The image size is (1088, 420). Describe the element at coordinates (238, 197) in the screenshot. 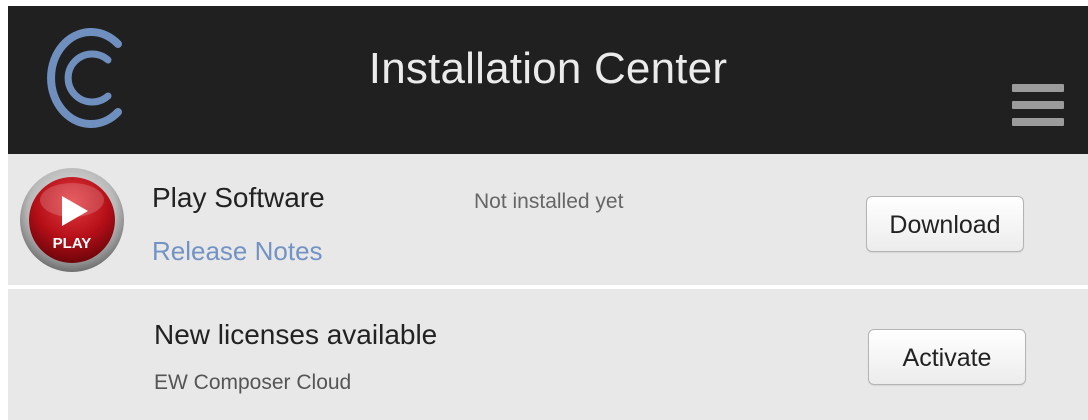

I see `product-name: Play Software` at that location.